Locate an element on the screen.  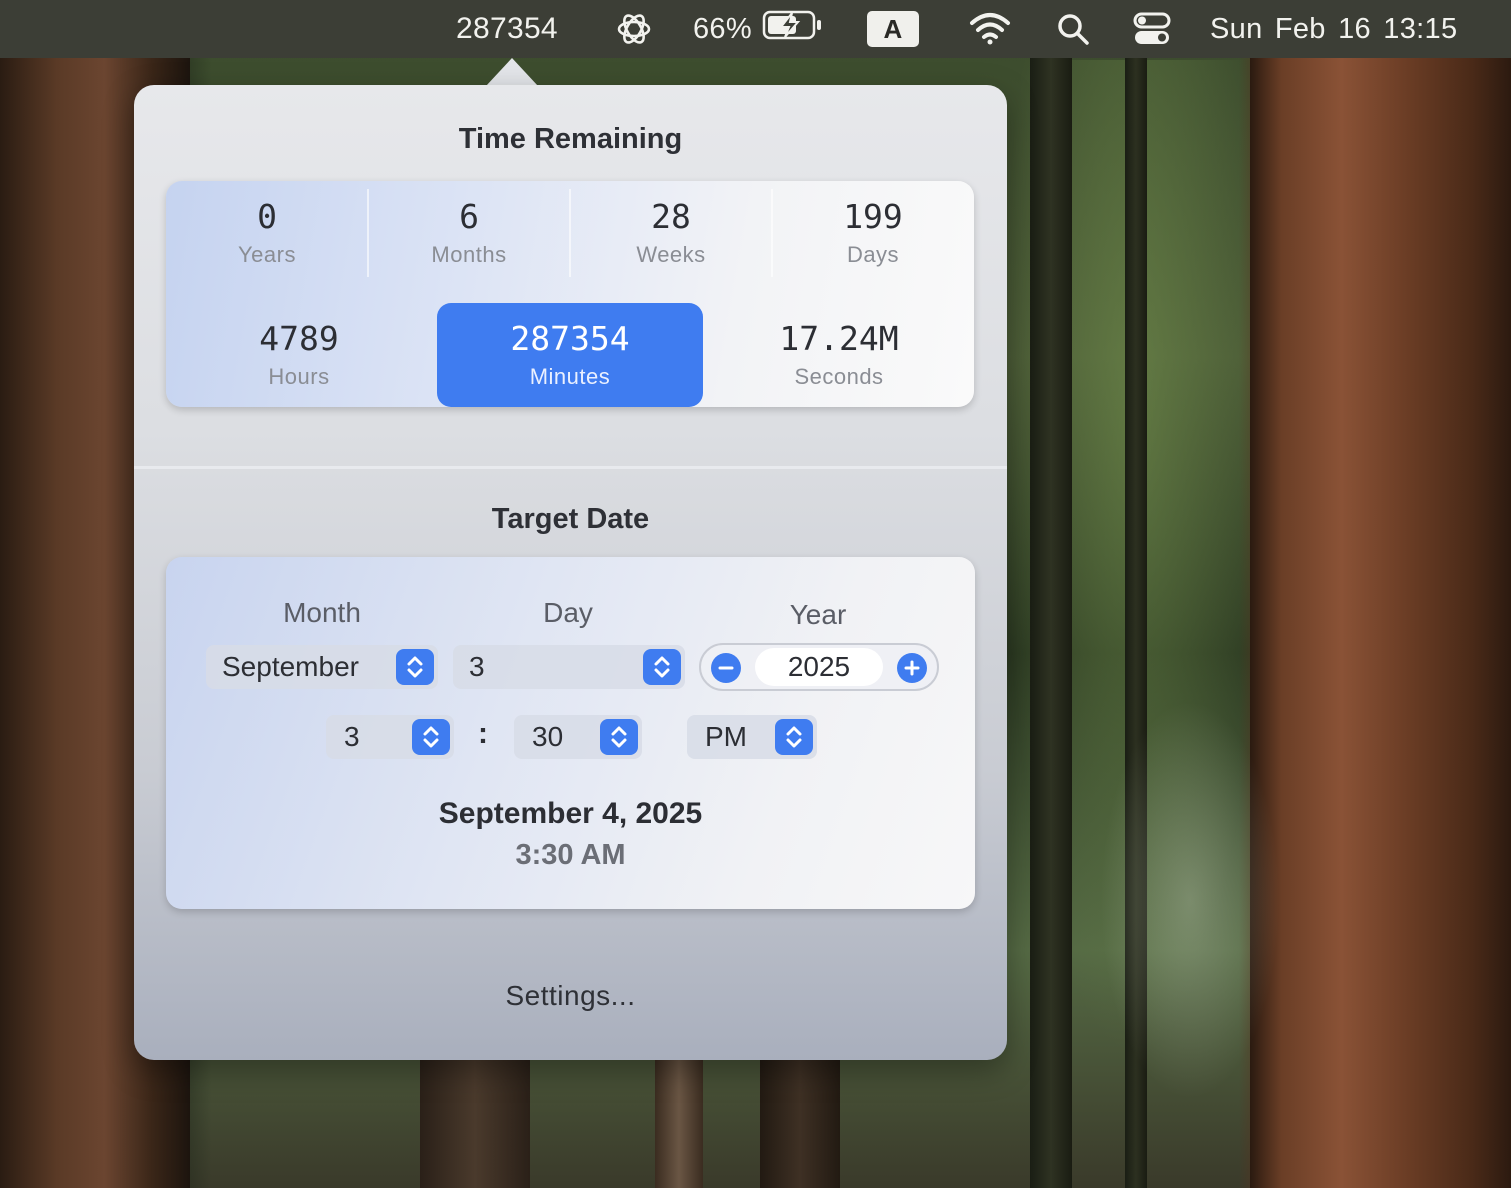
wifi-icon is located at coordinates (990, 29).